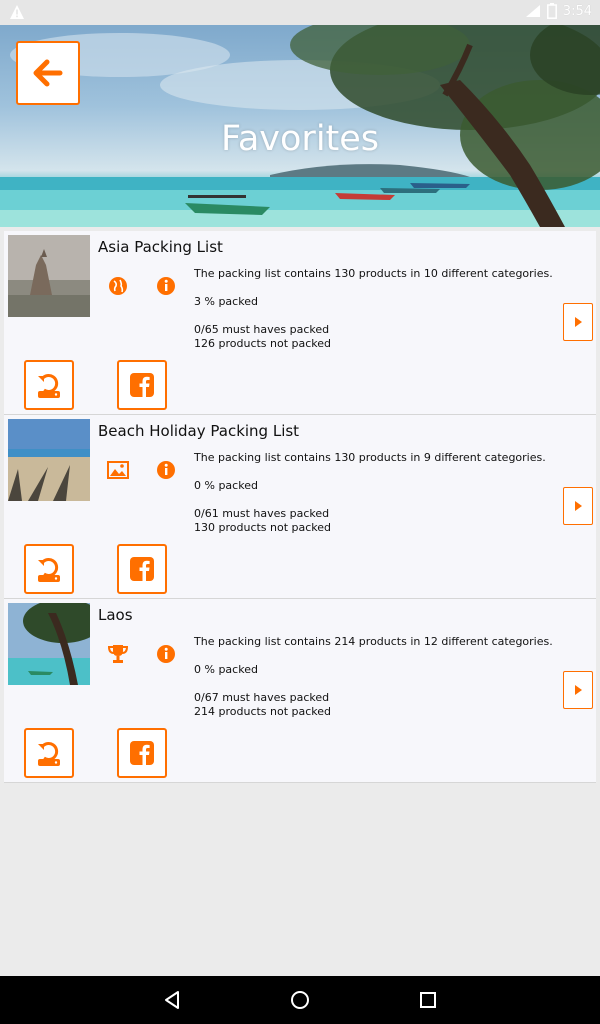  I want to click on list-title: Asia Packing List, so click(160, 247).